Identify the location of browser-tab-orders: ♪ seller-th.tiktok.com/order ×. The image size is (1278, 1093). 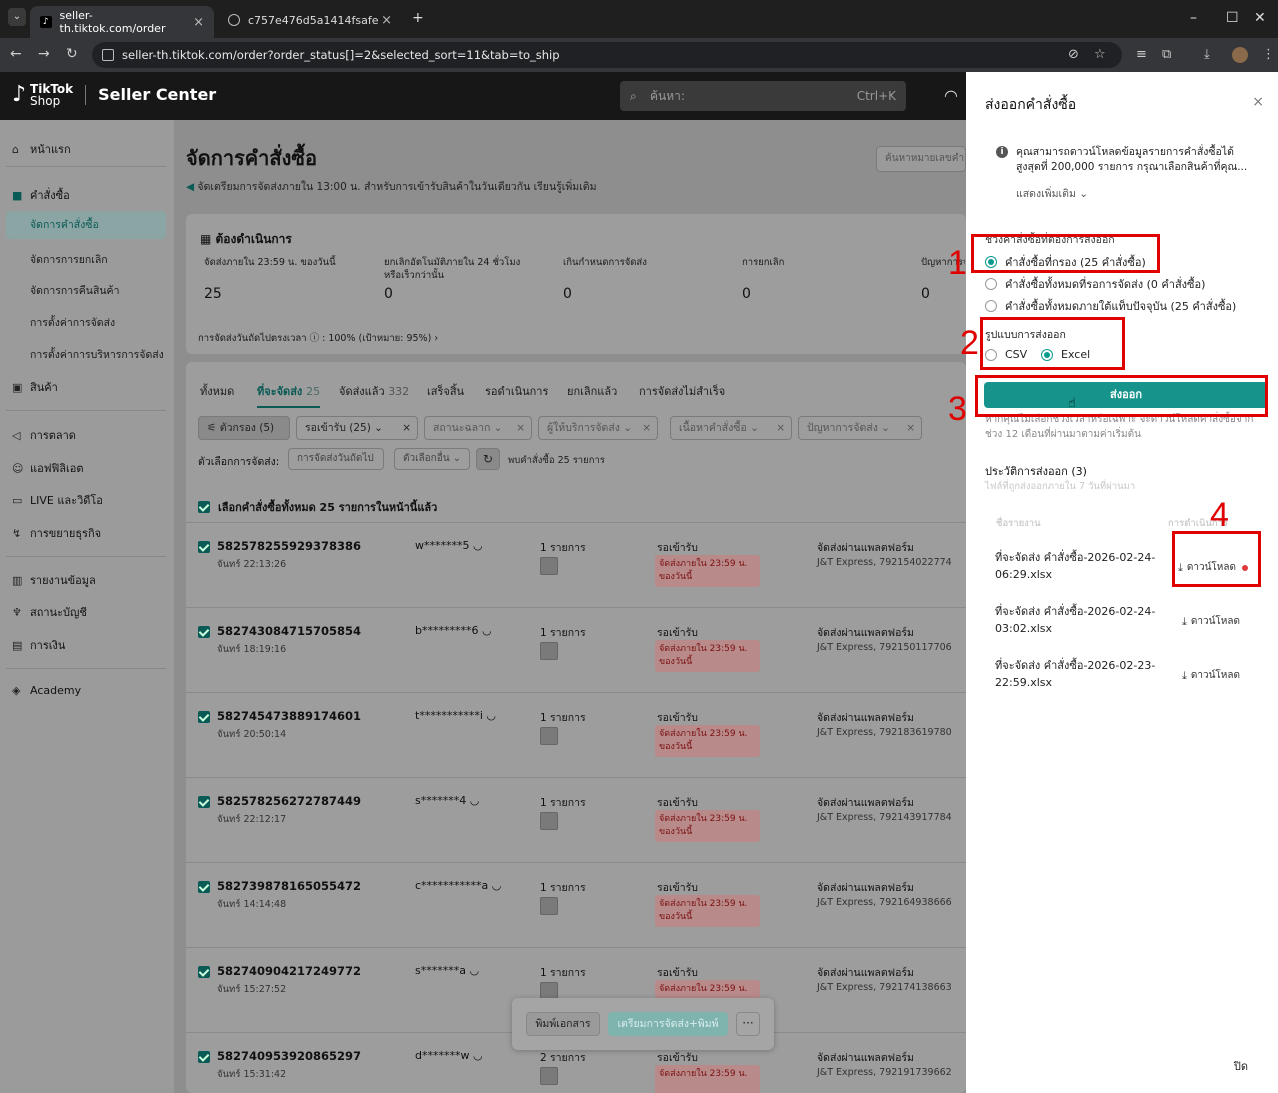
(122, 22).